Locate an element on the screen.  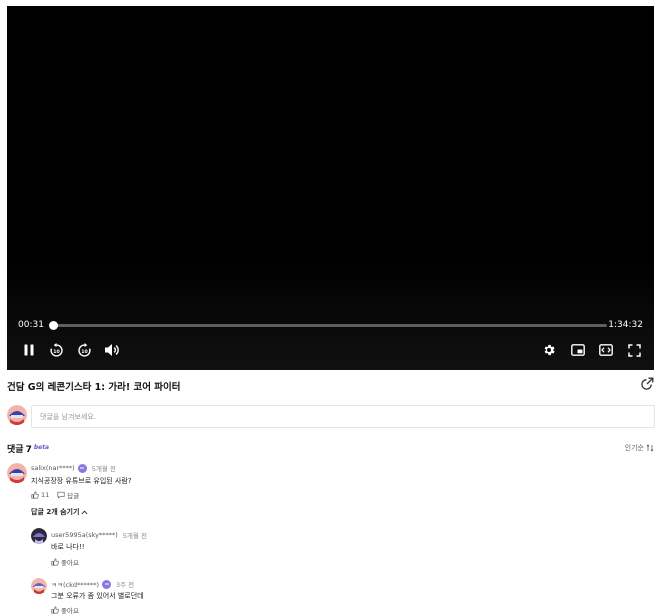
like-count: 11 is located at coordinates (45, 495).